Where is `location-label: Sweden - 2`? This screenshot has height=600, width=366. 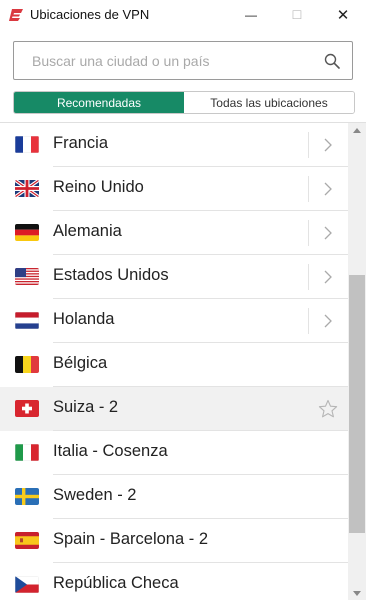
location-label: Sweden - 2 is located at coordinates (95, 495).